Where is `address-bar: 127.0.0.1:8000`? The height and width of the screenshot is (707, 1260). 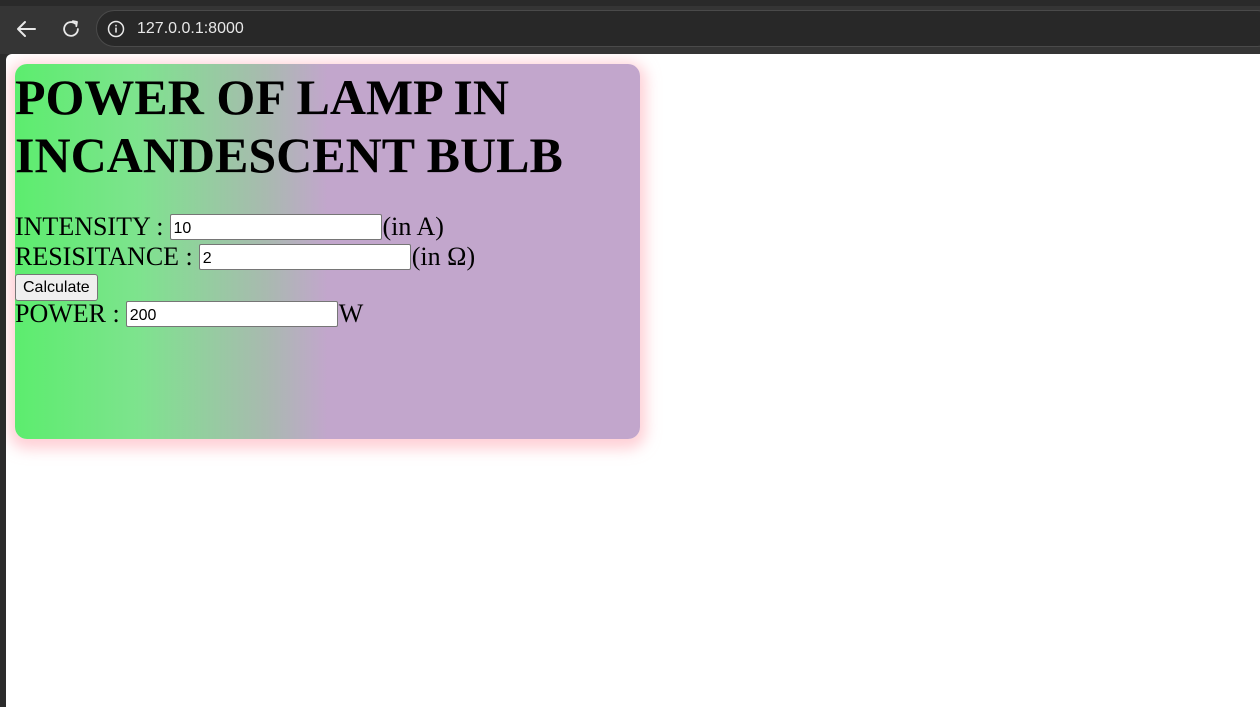
address-bar: 127.0.0.1:8000 is located at coordinates (678, 28).